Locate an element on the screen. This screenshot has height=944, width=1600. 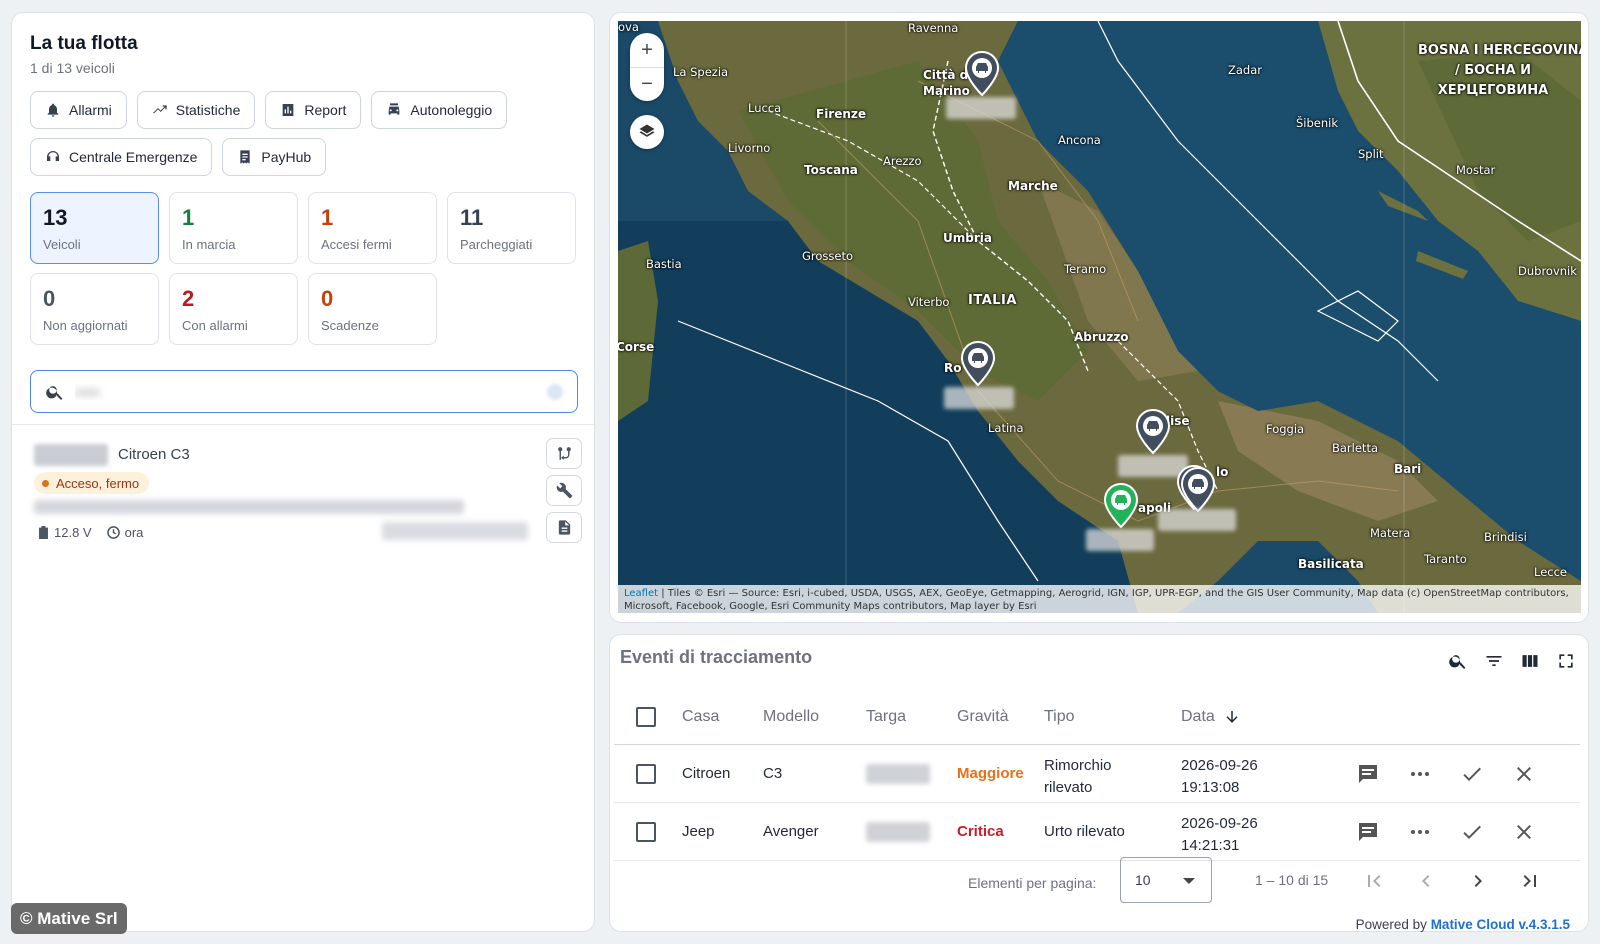
leaflet-link: Leaflet is located at coordinates (641, 593).